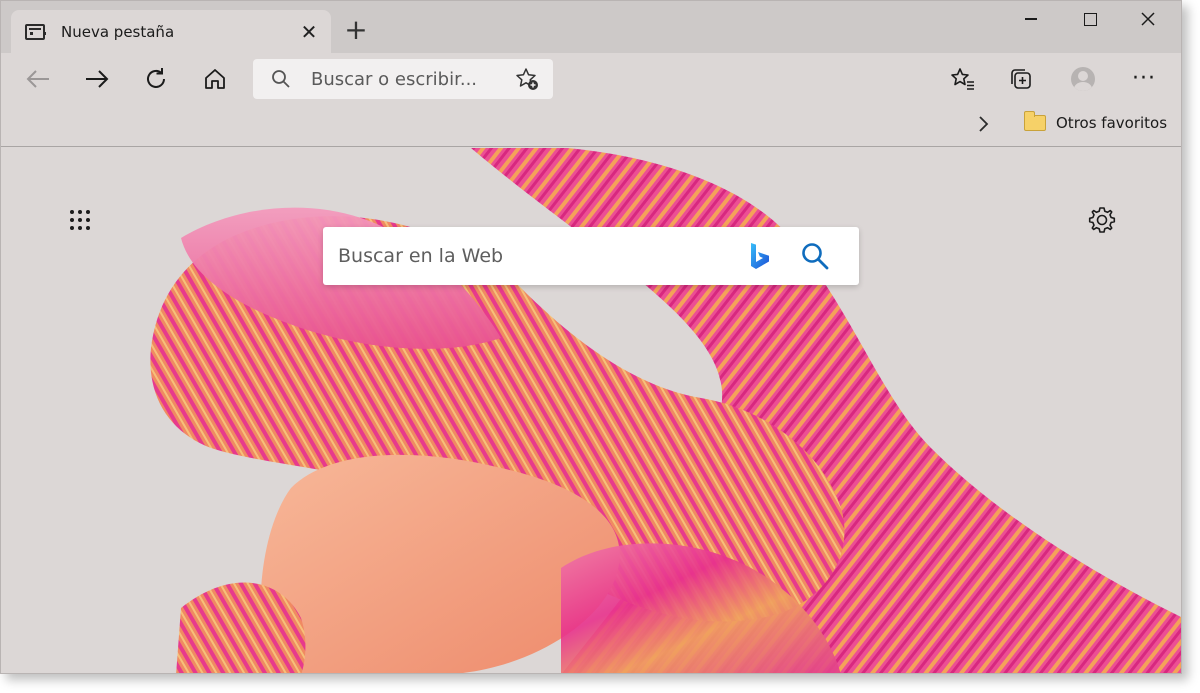  I want to click on web-search-box: Buscar en la Web, so click(591, 256).